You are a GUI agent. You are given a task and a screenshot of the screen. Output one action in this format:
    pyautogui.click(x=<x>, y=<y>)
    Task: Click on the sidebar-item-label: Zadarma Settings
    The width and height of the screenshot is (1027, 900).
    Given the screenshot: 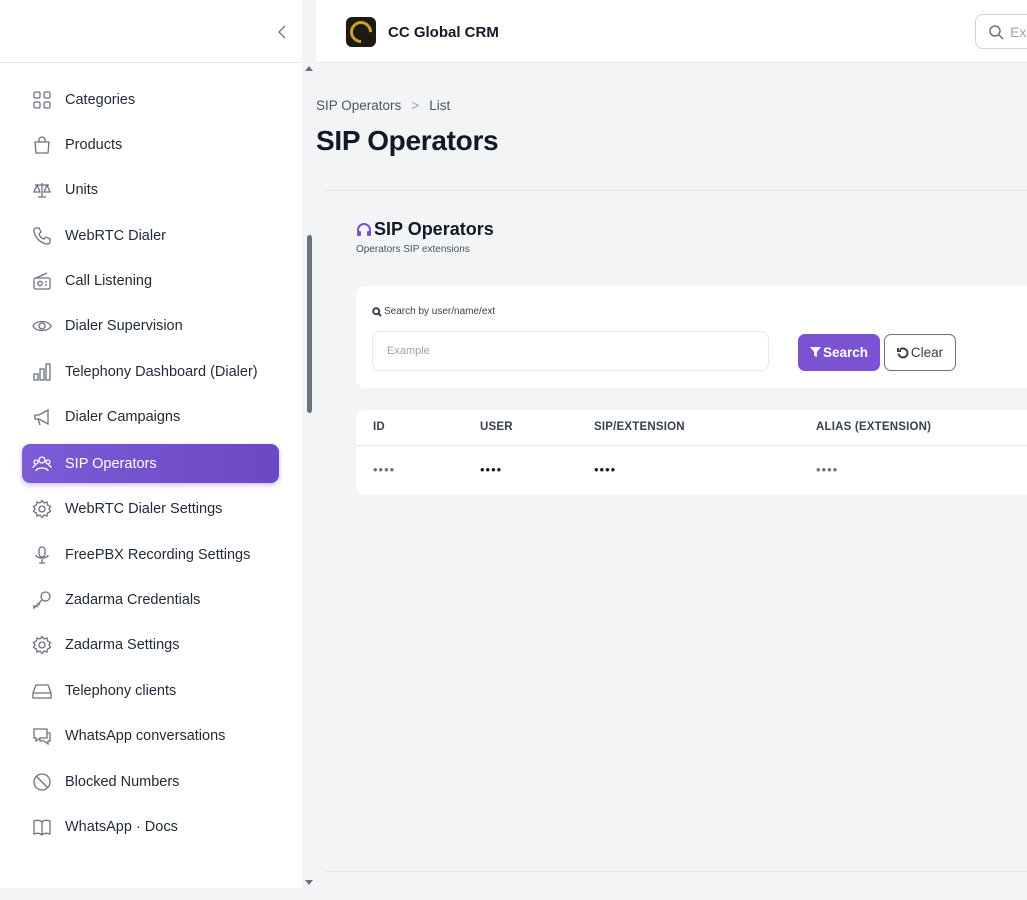 What is the action you would take?
    pyautogui.click(x=122, y=644)
    